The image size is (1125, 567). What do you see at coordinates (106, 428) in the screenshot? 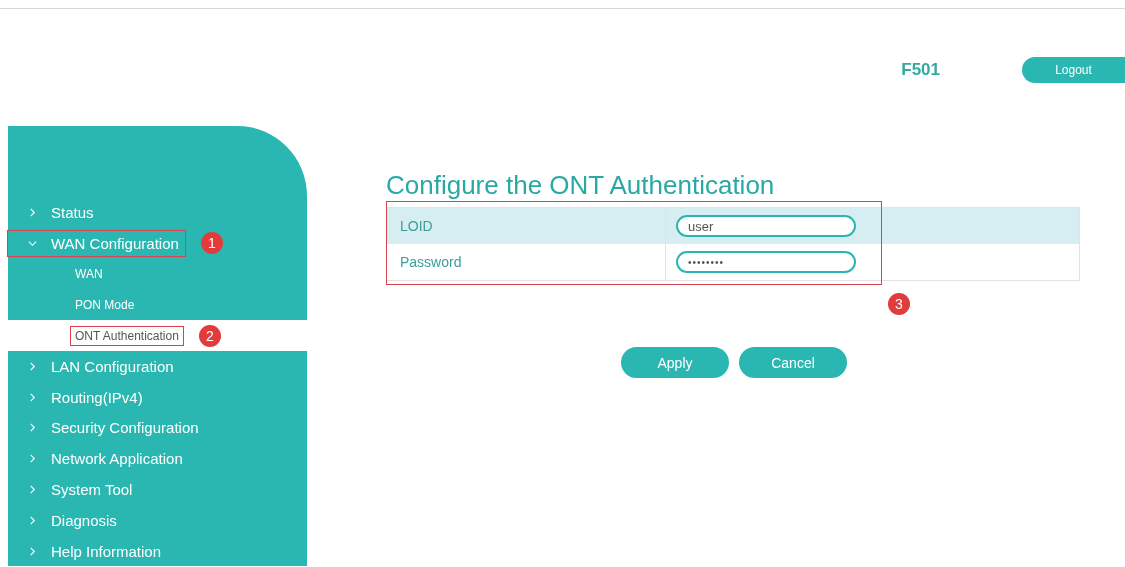
I see `sidebar-item: Security Configuration` at bounding box center [106, 428].